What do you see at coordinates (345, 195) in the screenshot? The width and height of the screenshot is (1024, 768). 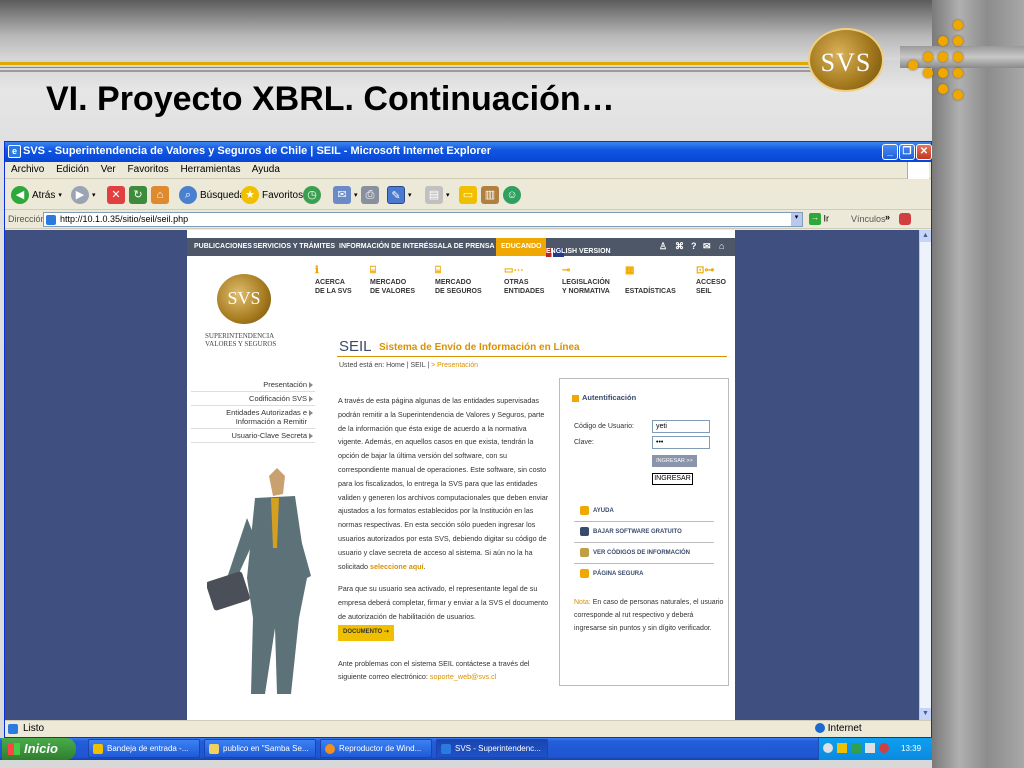 I see `mail-button: ✉ ▾` at bounding box center [345, 195].